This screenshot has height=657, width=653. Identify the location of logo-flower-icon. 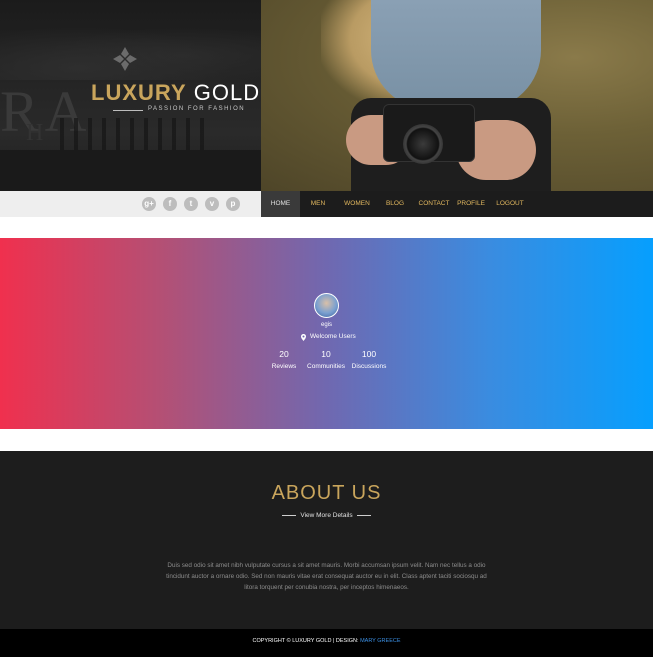
(125, 59).